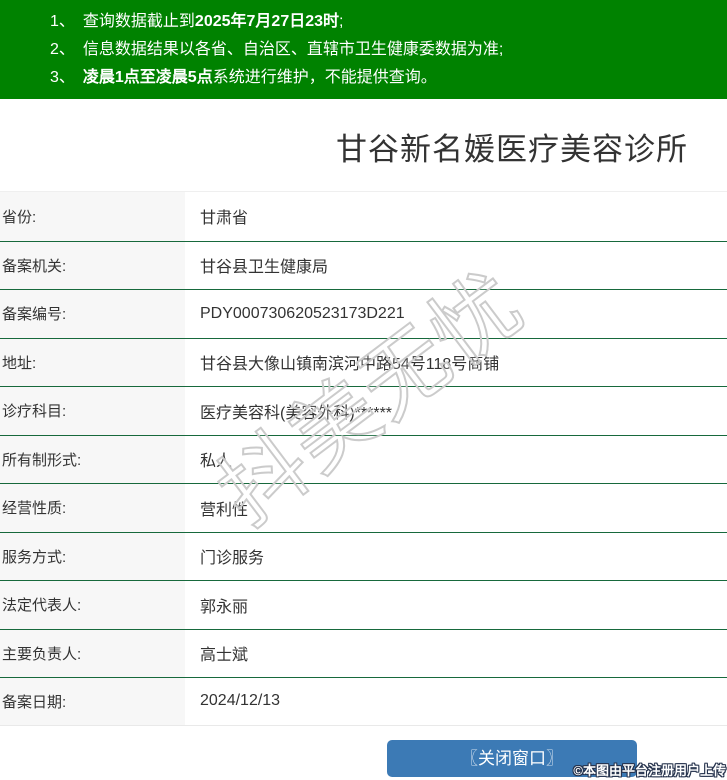 The width and height of the screenshot is (727, 780). I want to click on table-row: 诊疗科目: 医疗美容科(美容外科)******, so click(363, 410).